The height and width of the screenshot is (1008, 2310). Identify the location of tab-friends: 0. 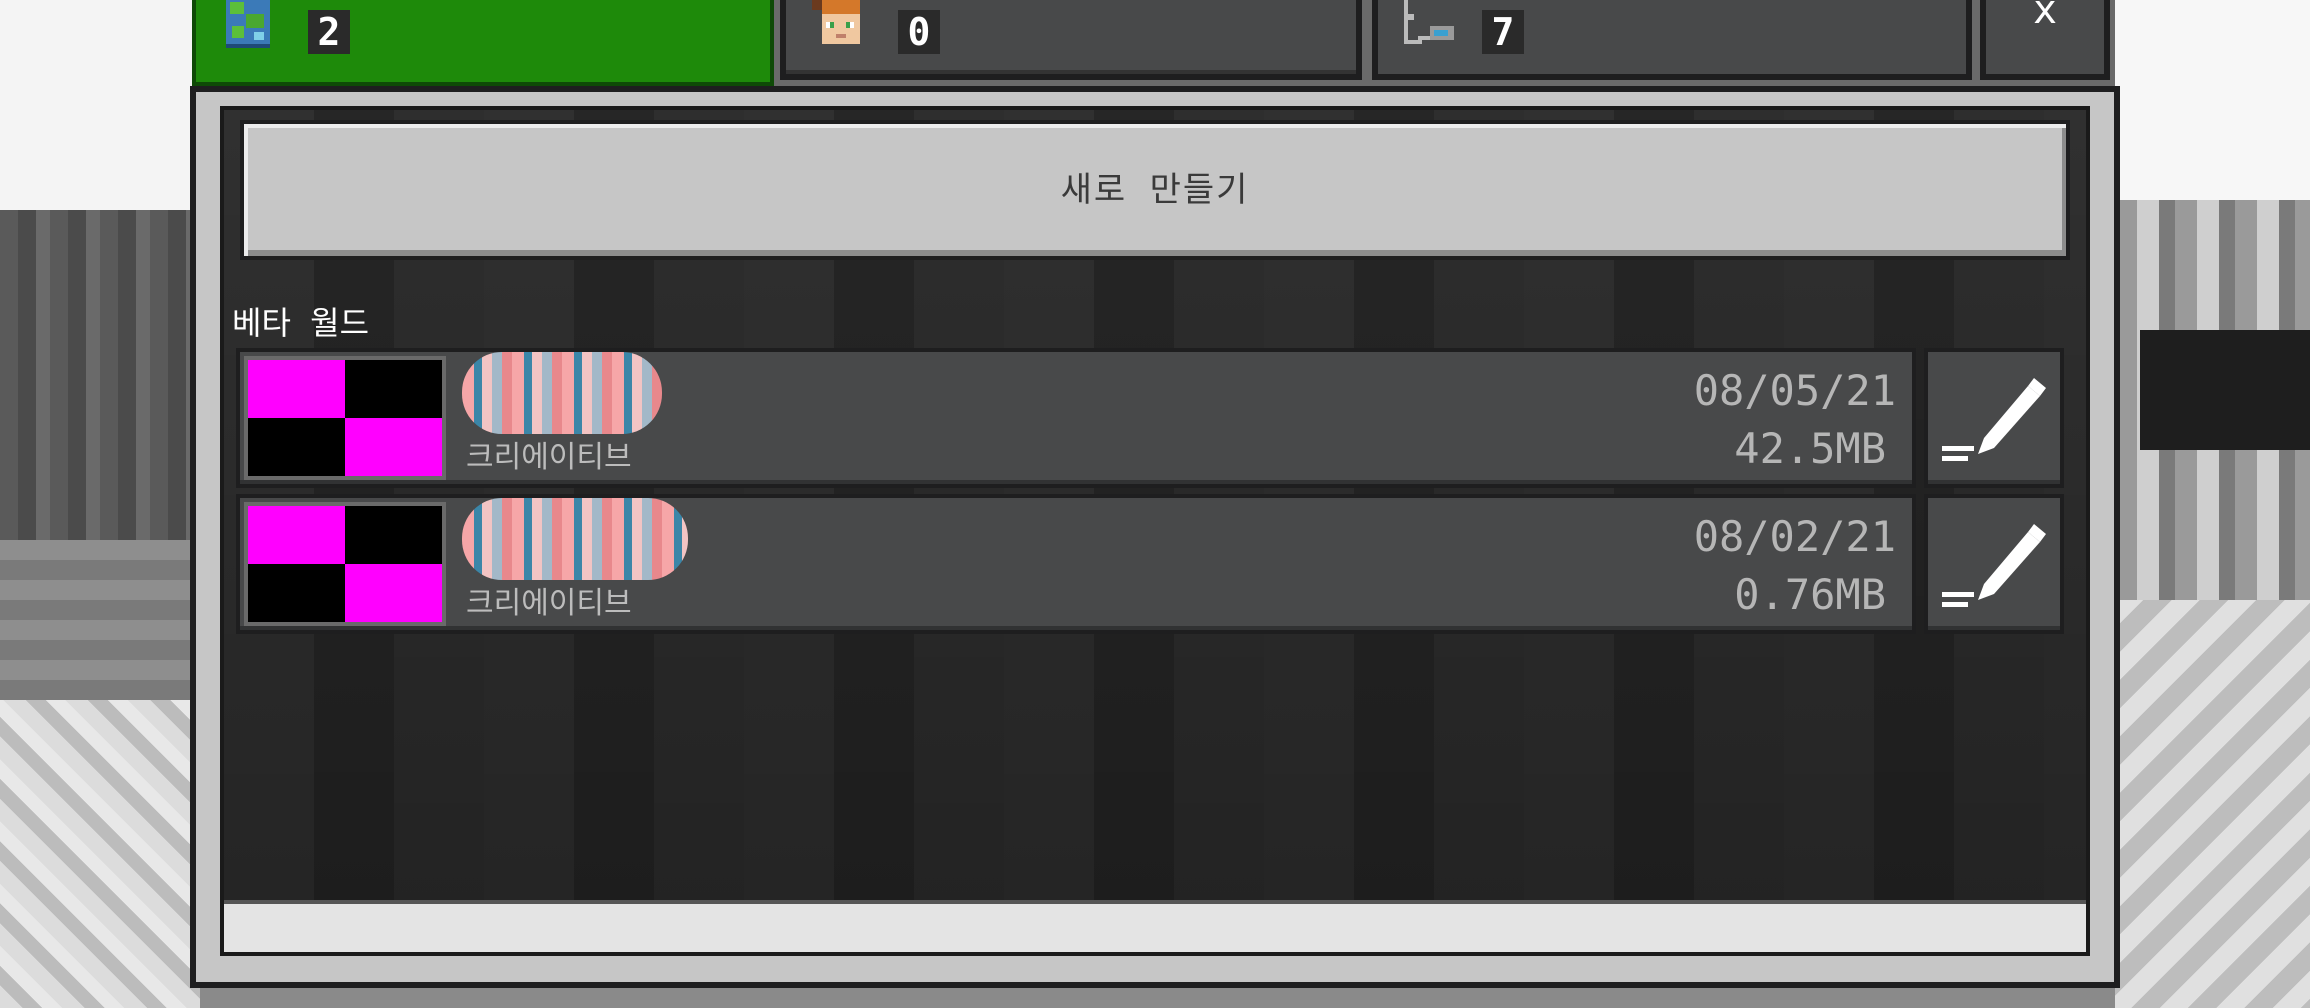
(1071, 40).